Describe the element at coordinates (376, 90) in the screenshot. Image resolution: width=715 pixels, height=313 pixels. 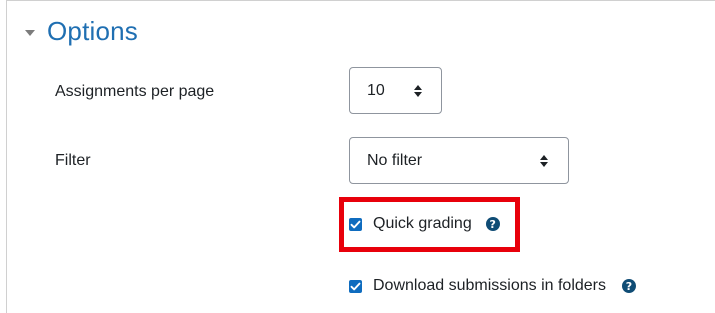
I see `assignments-per-page-value: 10` at that location.